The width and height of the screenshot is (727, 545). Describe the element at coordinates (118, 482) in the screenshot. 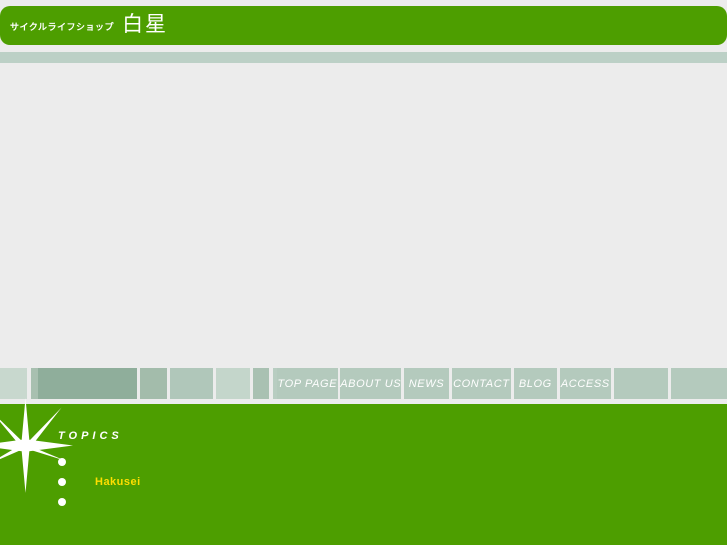

I see `topics-item-label: Hakusei` at that location.